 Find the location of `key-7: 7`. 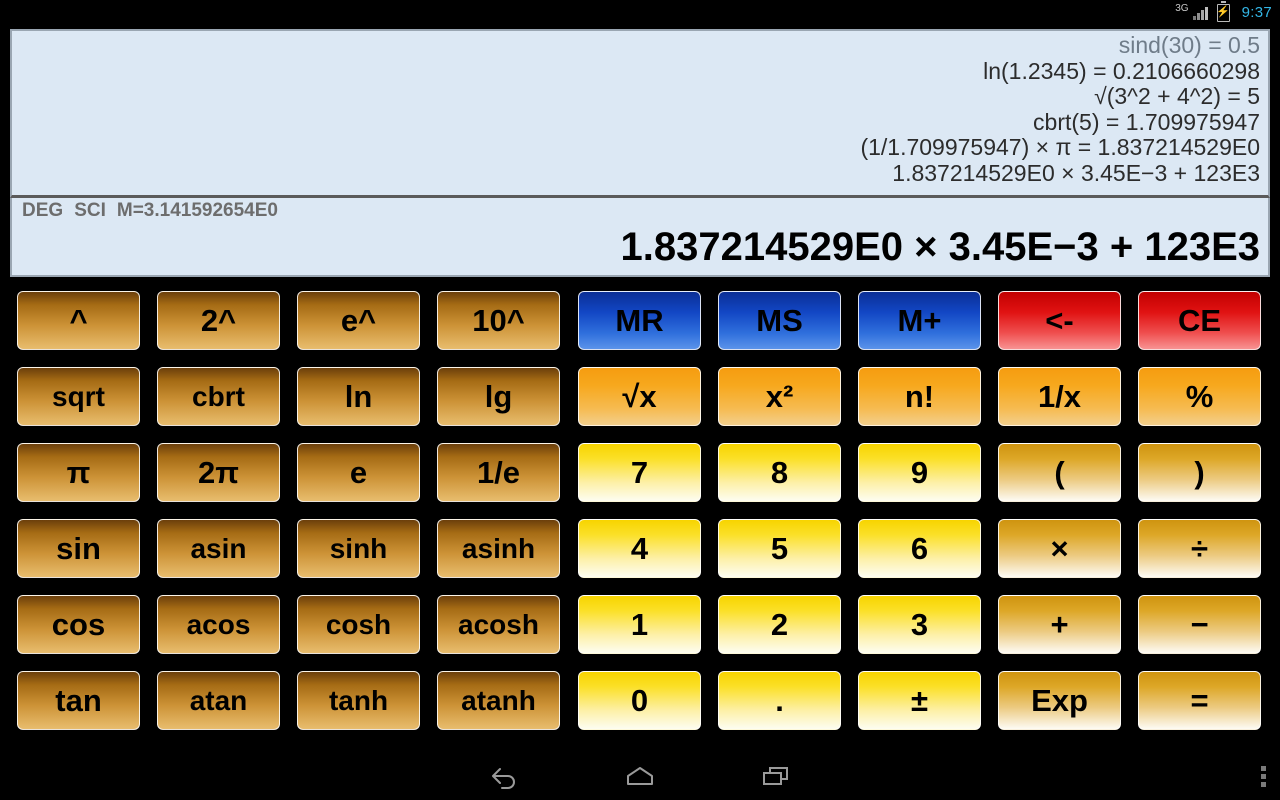

key-7: 7 is located at coordinates (639, 472).